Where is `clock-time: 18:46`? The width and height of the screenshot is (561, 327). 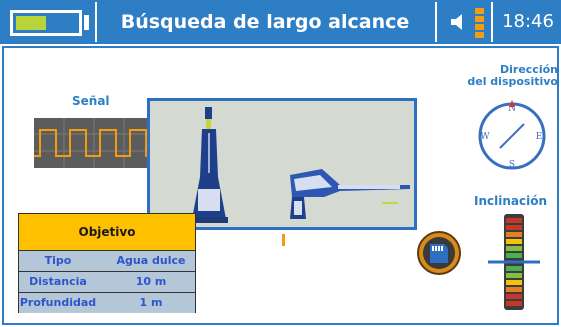 clock-time: 18:46 is located at coordinates (528, 21).